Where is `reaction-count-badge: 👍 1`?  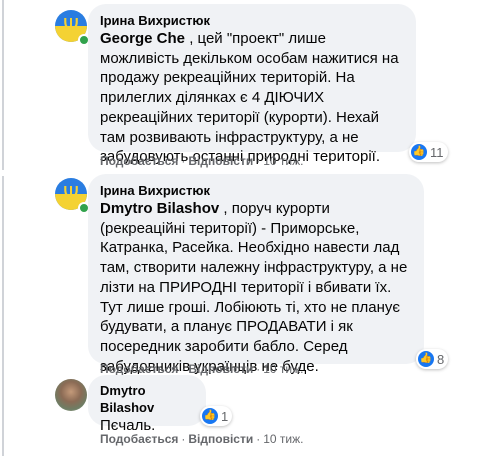
reaction-count-badge: 👍 1 is located at coordinates (216, 416).